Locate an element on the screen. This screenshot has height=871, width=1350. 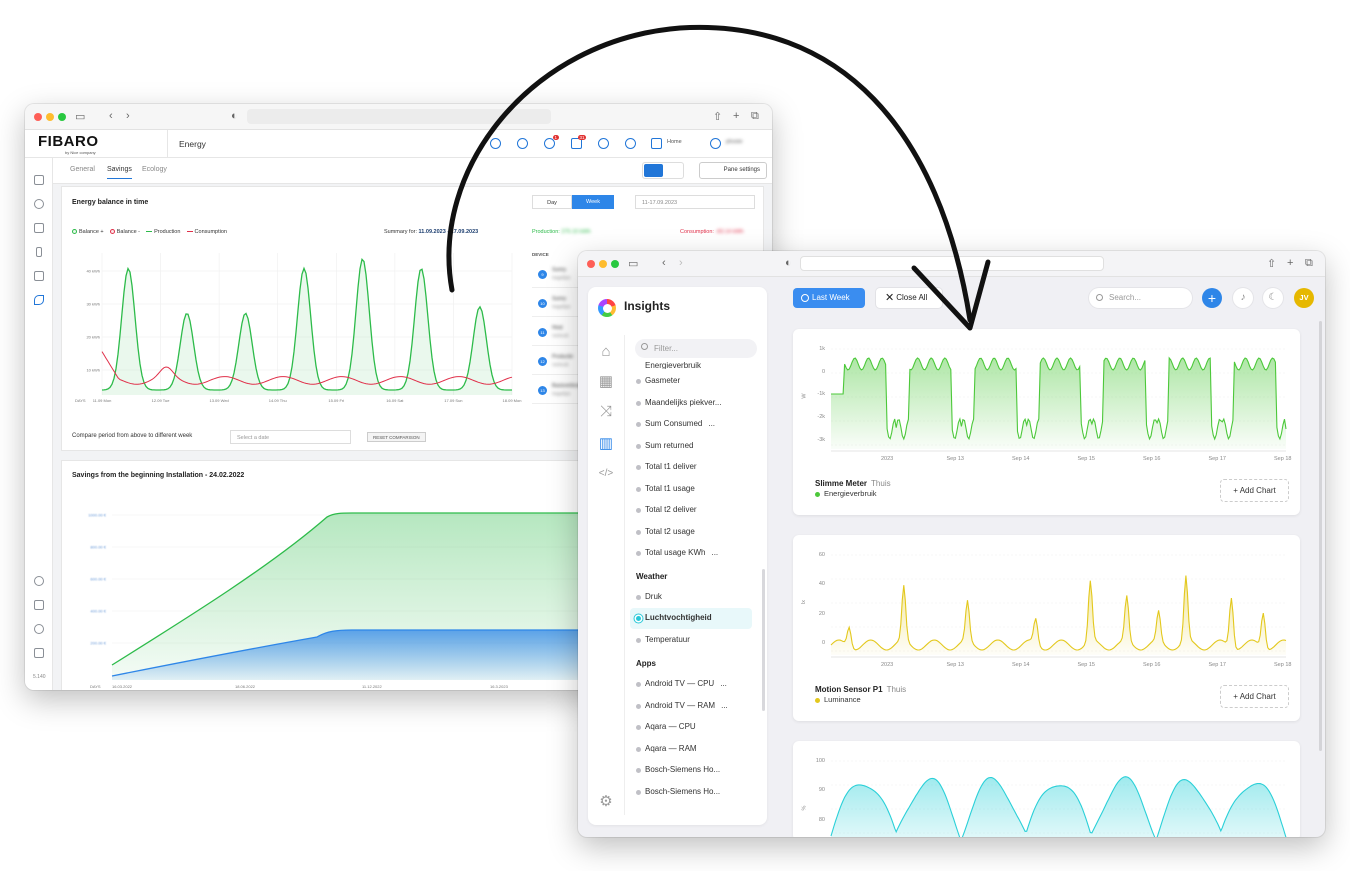
curved-arrow is located at coordinates (718, 177).